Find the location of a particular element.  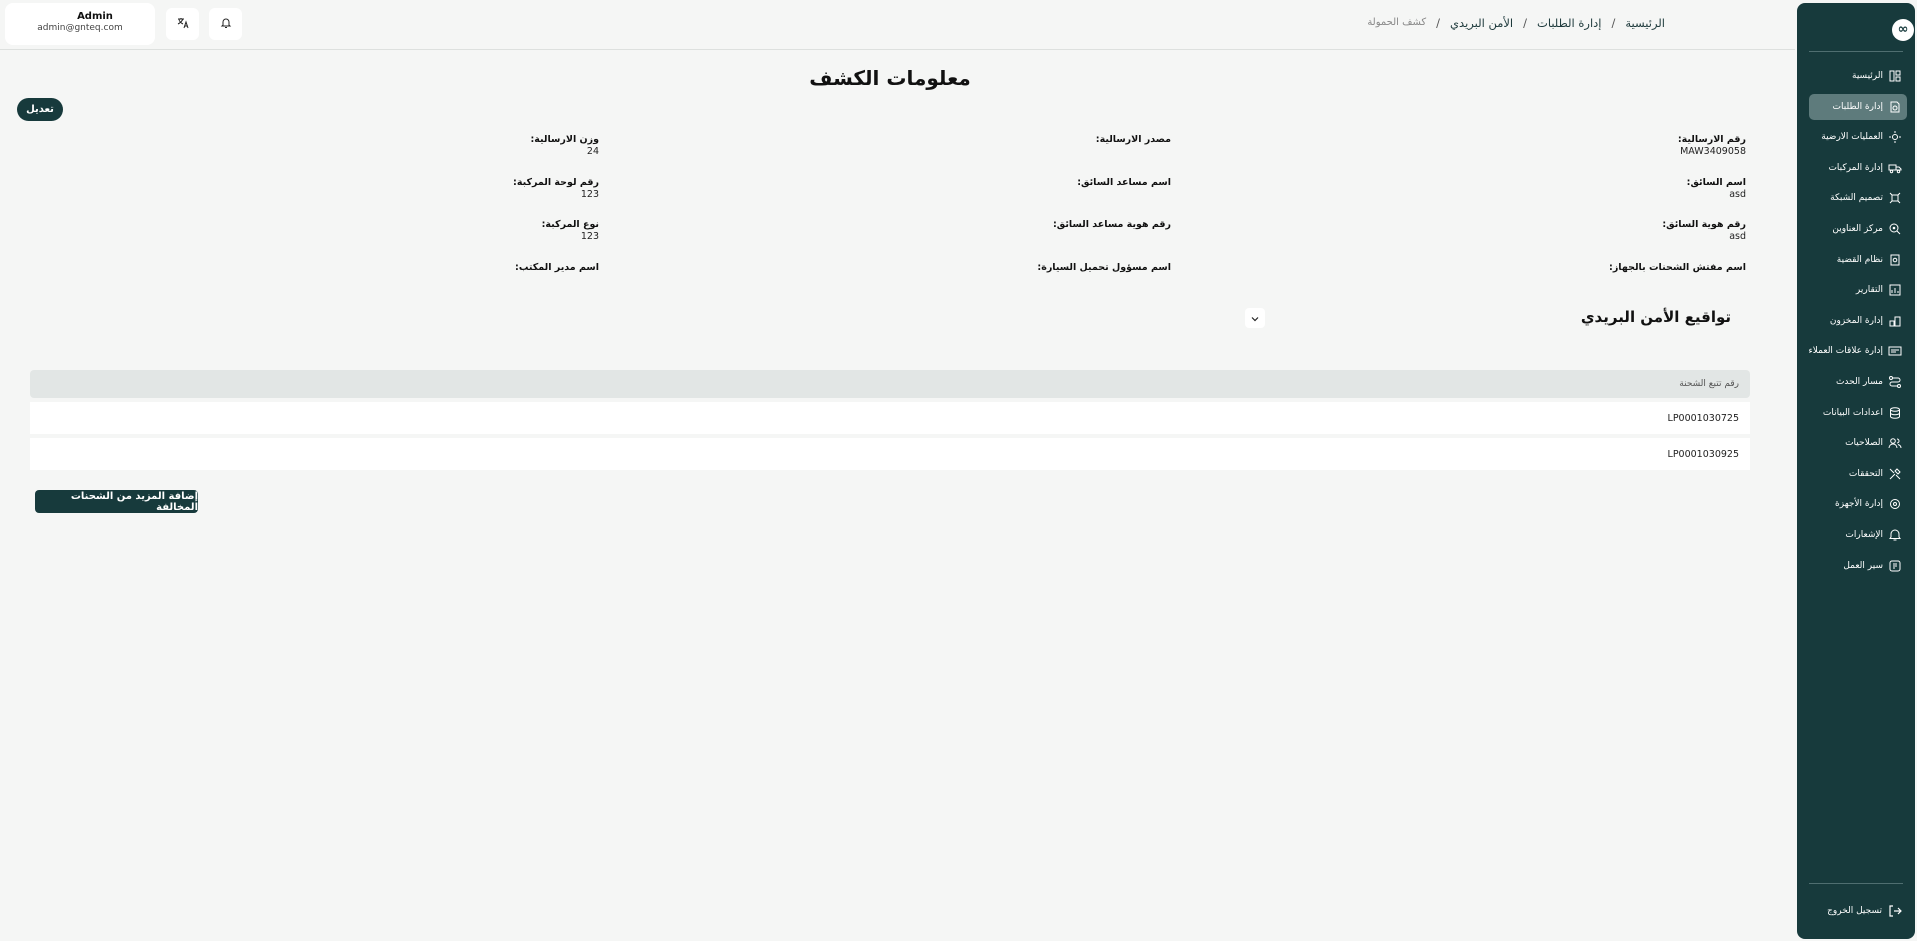

field-driver-id: رقم هوية السائق: asd is located at coordinates (1704, 231).